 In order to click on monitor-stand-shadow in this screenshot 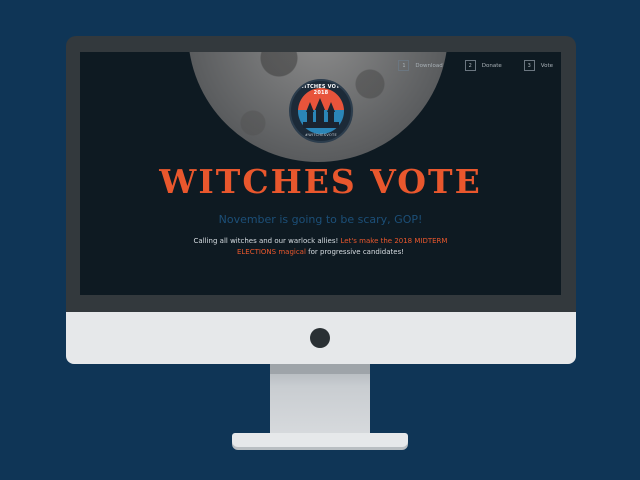, I will do `click(320, 369)`.